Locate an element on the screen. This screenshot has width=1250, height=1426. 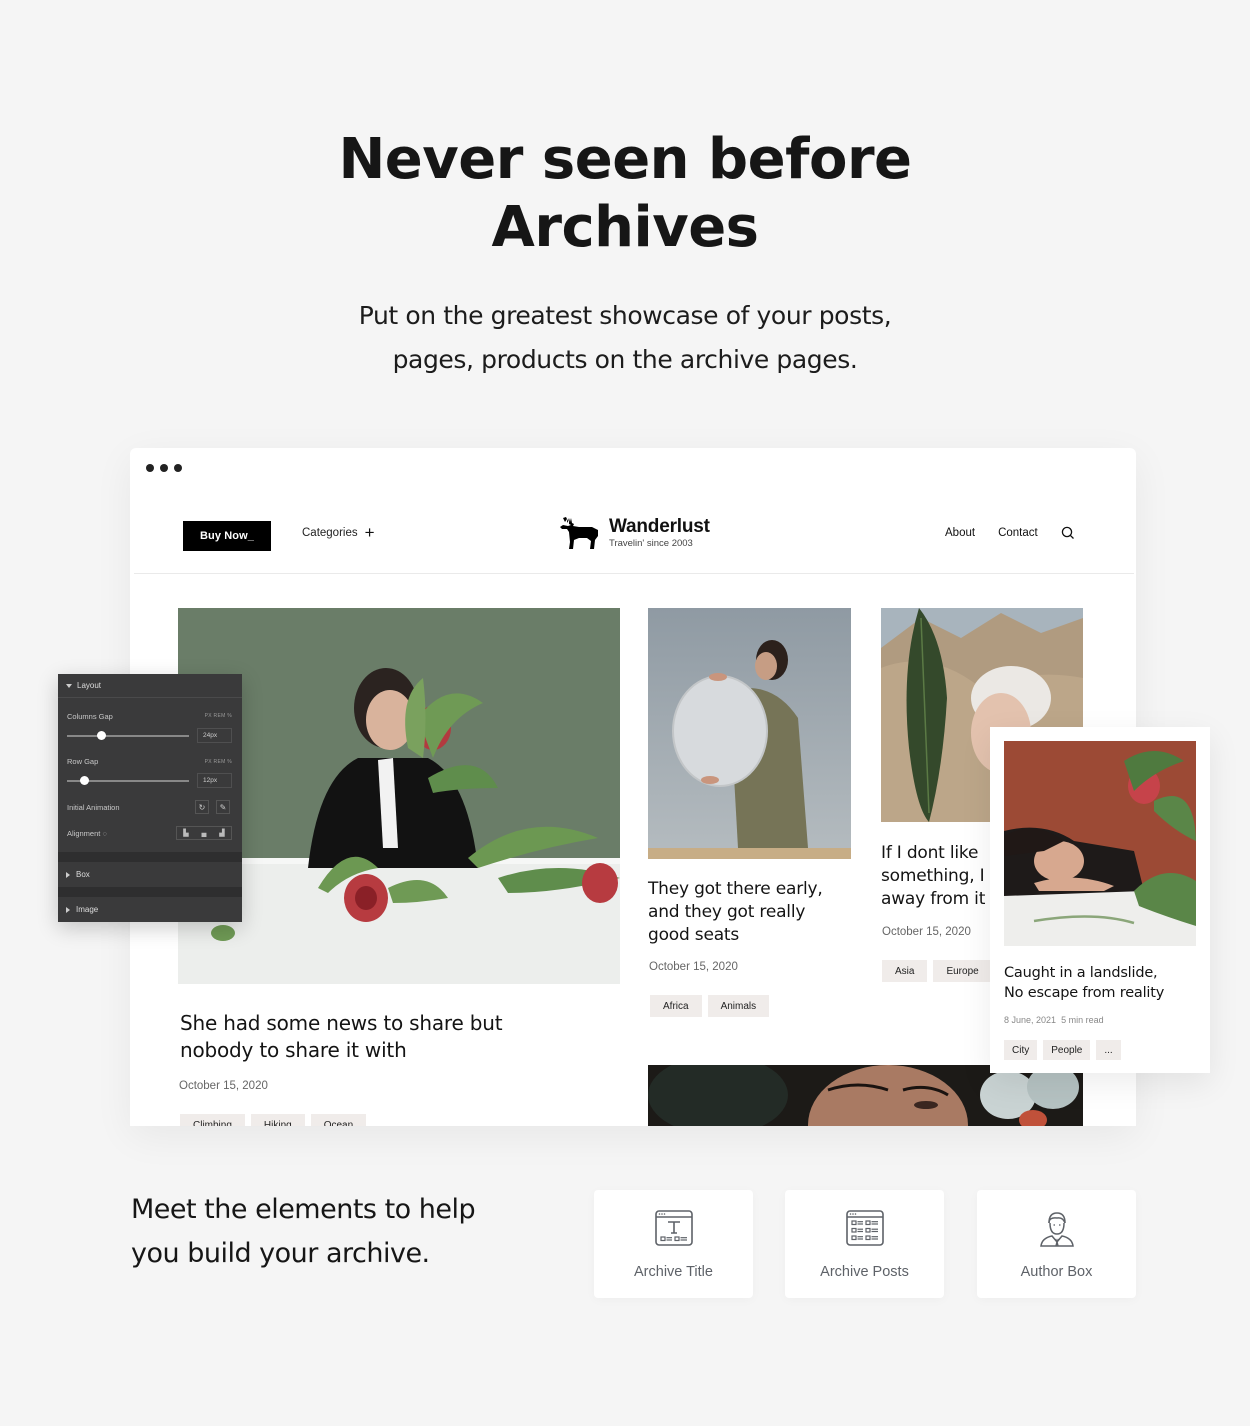
tag: Animals is located at coordinates (738, 1006).